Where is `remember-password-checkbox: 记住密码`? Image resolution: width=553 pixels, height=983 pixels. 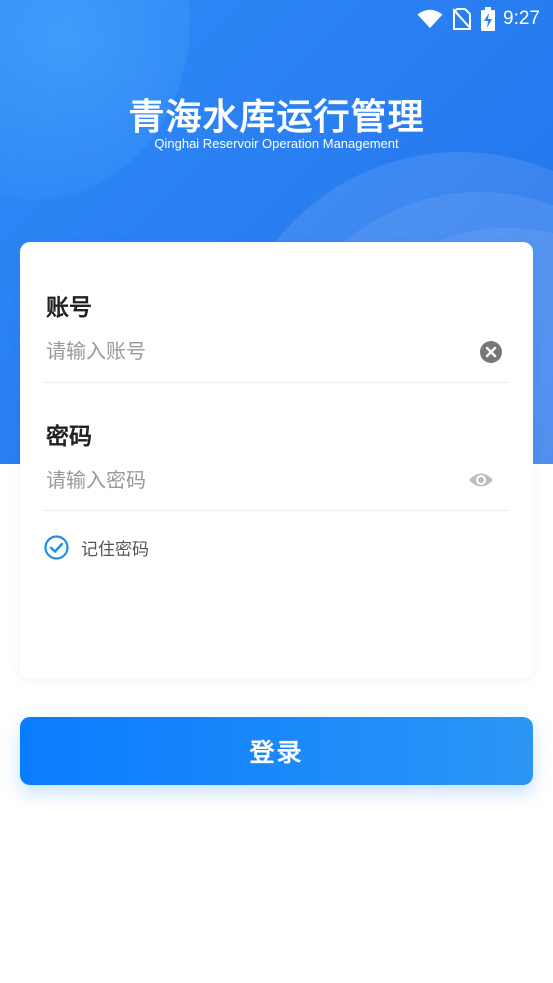 remember-password-checkbox: 记住密码 is located at coordinates (96, 547).